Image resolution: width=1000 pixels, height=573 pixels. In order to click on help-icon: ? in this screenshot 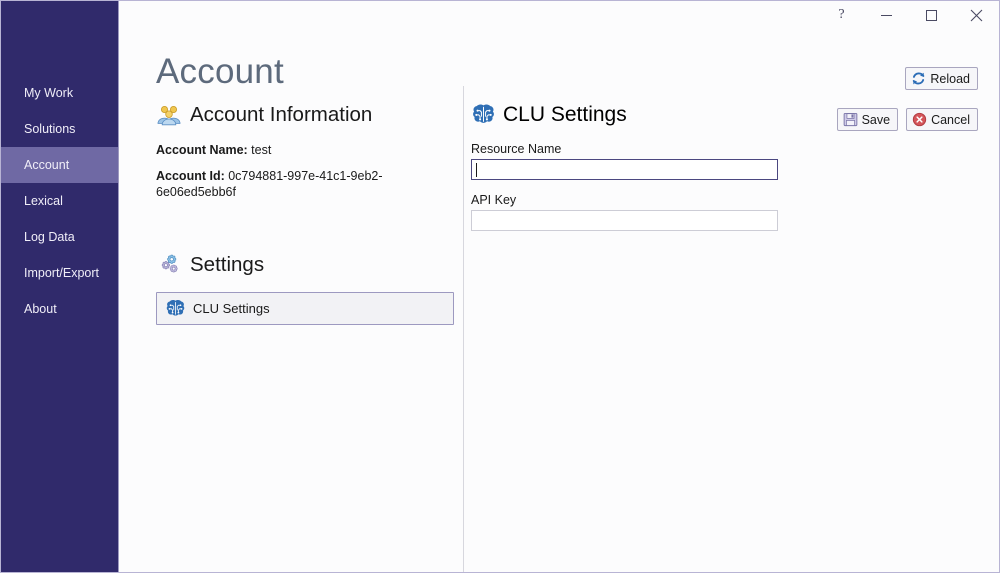, I will do `click(841, 14)`.